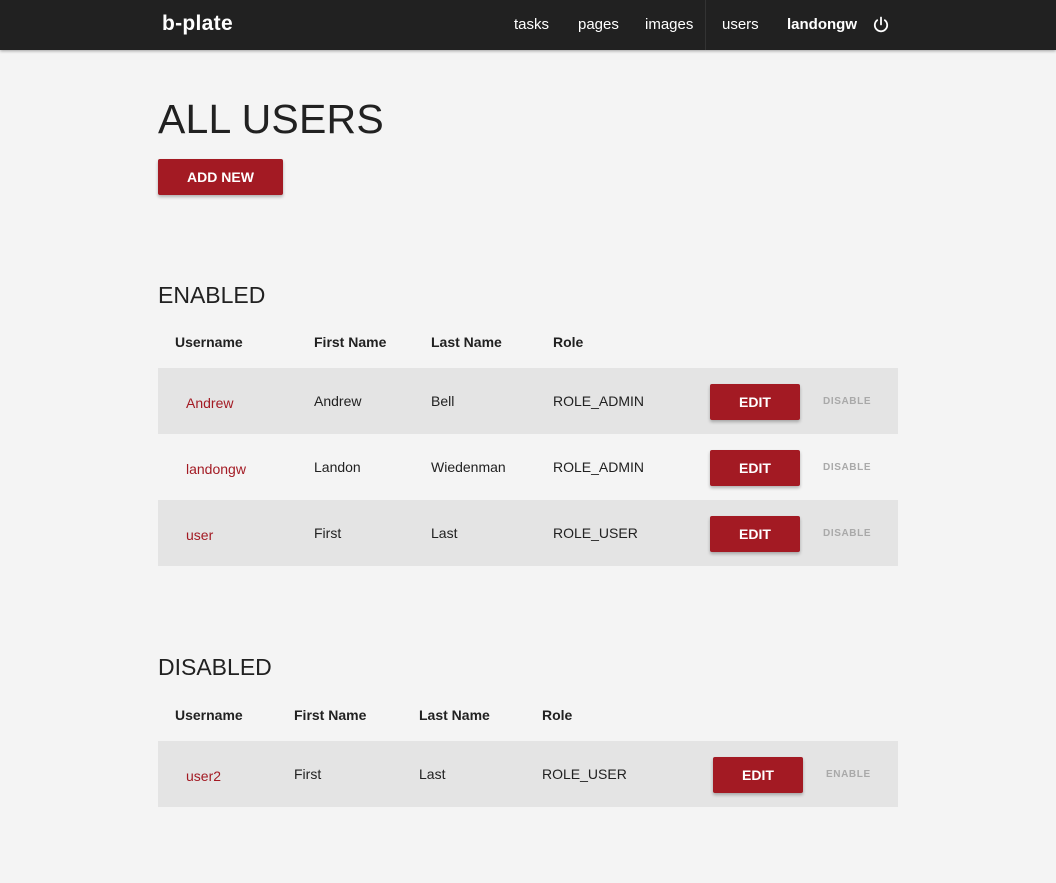 The image size is (1056, 883). Describe the element at coordinates (215, 667) in the screenshot. I see `disabled-section-title: DISABLED` at that location.